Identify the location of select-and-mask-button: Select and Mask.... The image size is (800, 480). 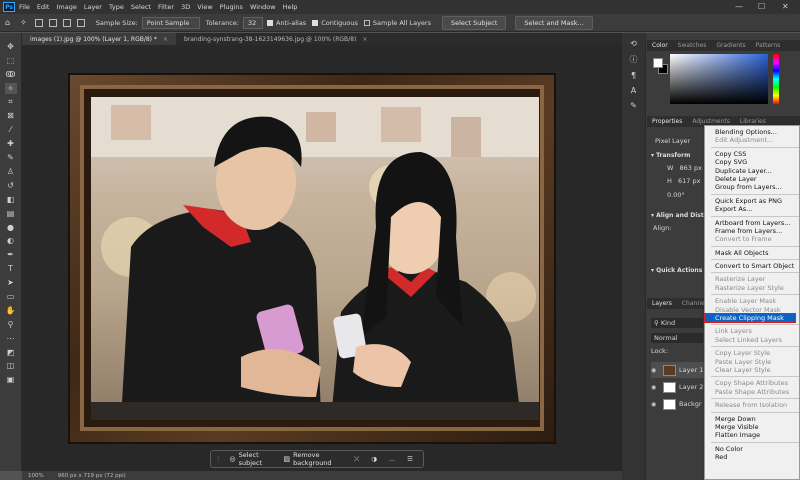
(554, 22).